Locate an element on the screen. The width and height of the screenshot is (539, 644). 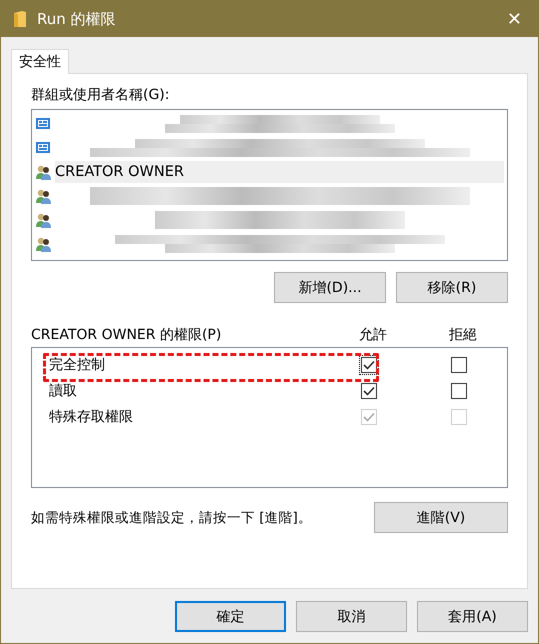
column-header: 拒絕 is located at coordinates (463, 335).